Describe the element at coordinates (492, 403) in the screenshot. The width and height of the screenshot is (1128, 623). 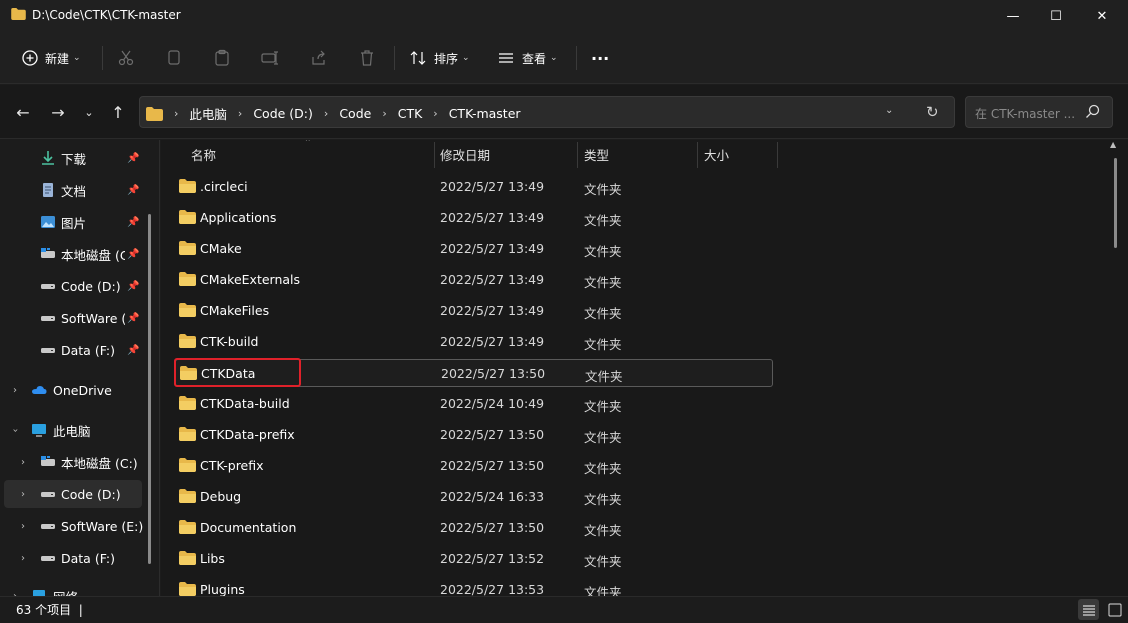
I see `file-date: 2022/5/24 10:49` at that location.